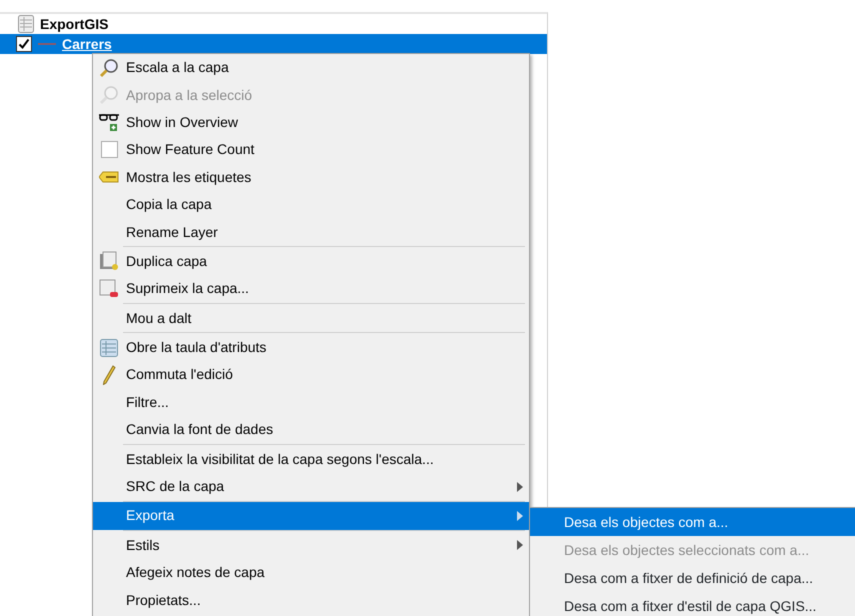 The height and width of the screenshot is (616, 855). I want to click on menu-item: Exporta, so click(311, 516).